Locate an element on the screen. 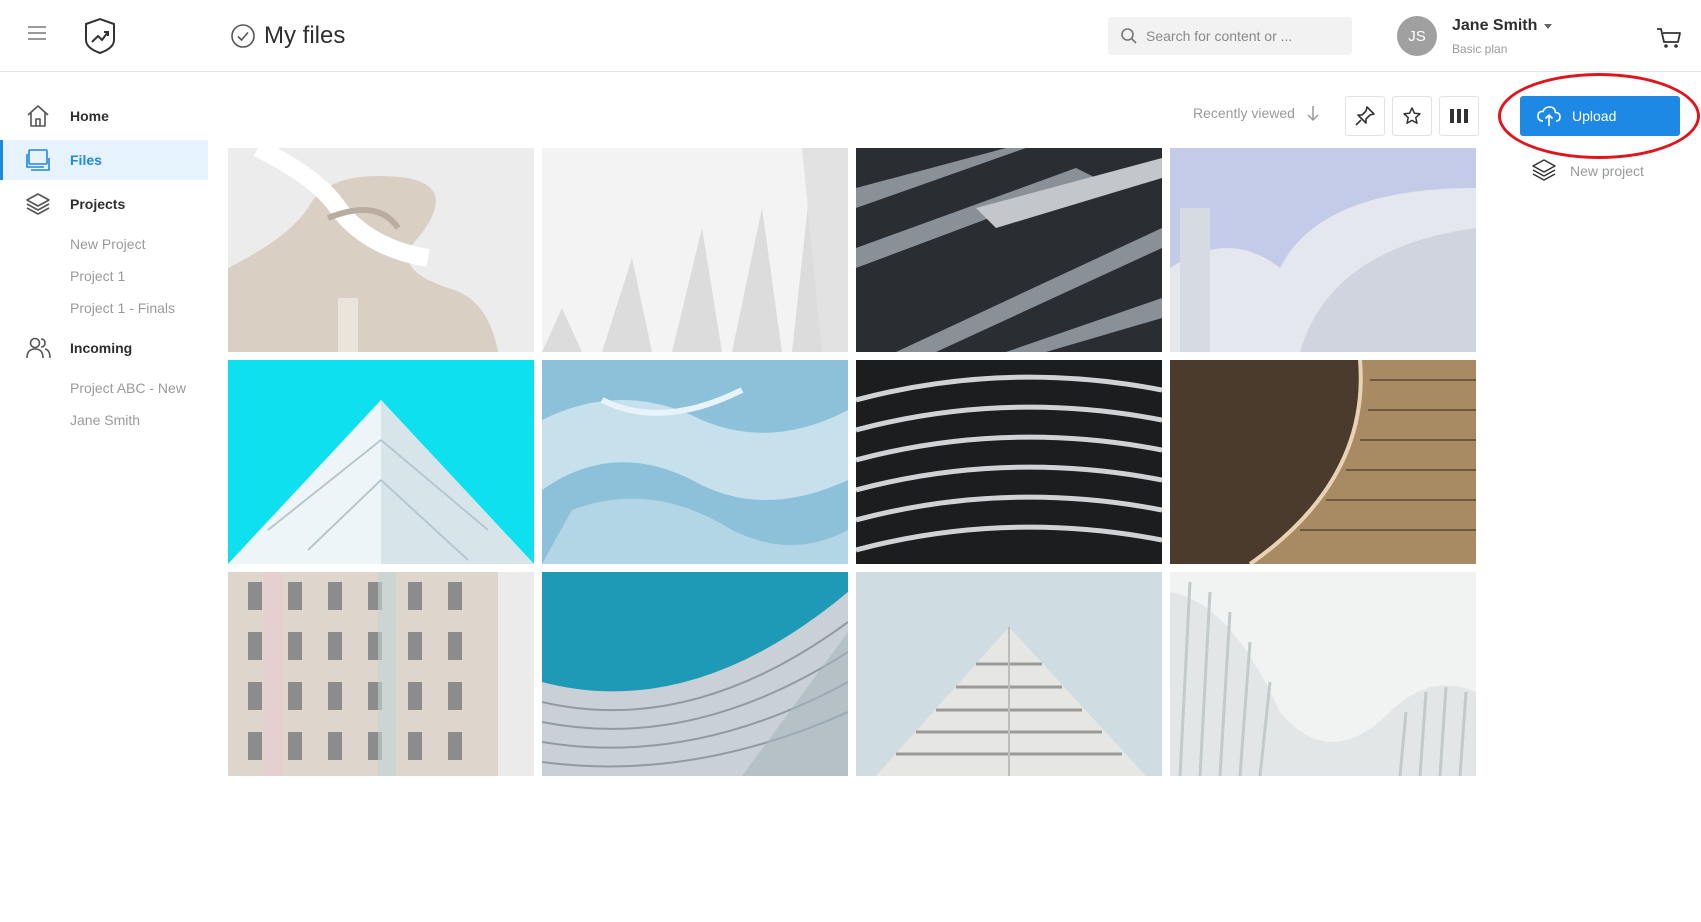 The height and width of the screenshot is (922, 1701). image-thumbnail-brown-slatted-curve is located at coordinates (1323, 462).